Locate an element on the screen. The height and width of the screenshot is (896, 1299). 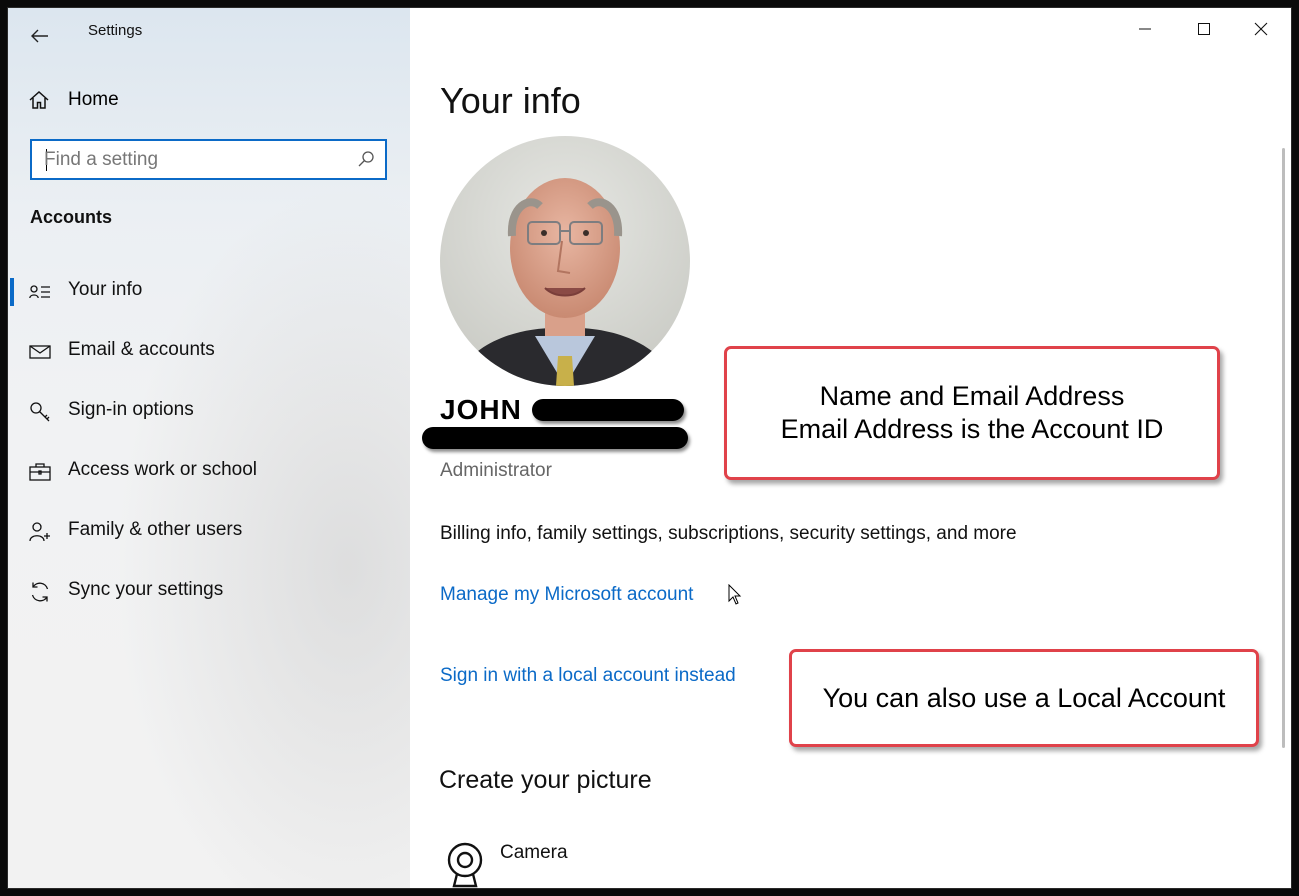
mail-icon is located at coordinates (40, 352).